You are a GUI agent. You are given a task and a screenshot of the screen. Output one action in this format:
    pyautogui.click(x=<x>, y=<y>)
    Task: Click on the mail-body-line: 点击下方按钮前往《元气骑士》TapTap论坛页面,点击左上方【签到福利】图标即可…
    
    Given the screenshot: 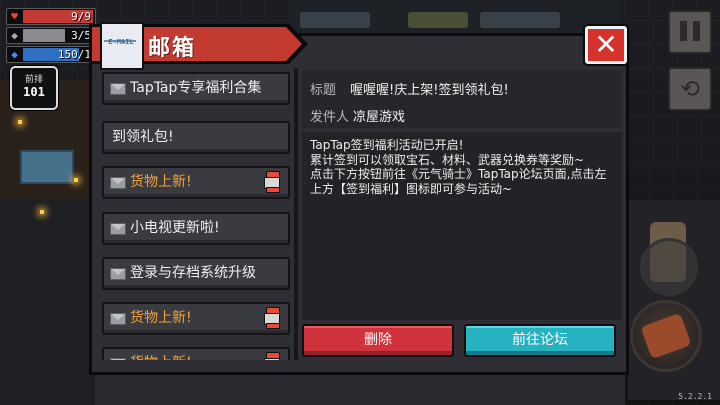 What is the action you would take?
    pyautogui.click(x=458, y=181)
    